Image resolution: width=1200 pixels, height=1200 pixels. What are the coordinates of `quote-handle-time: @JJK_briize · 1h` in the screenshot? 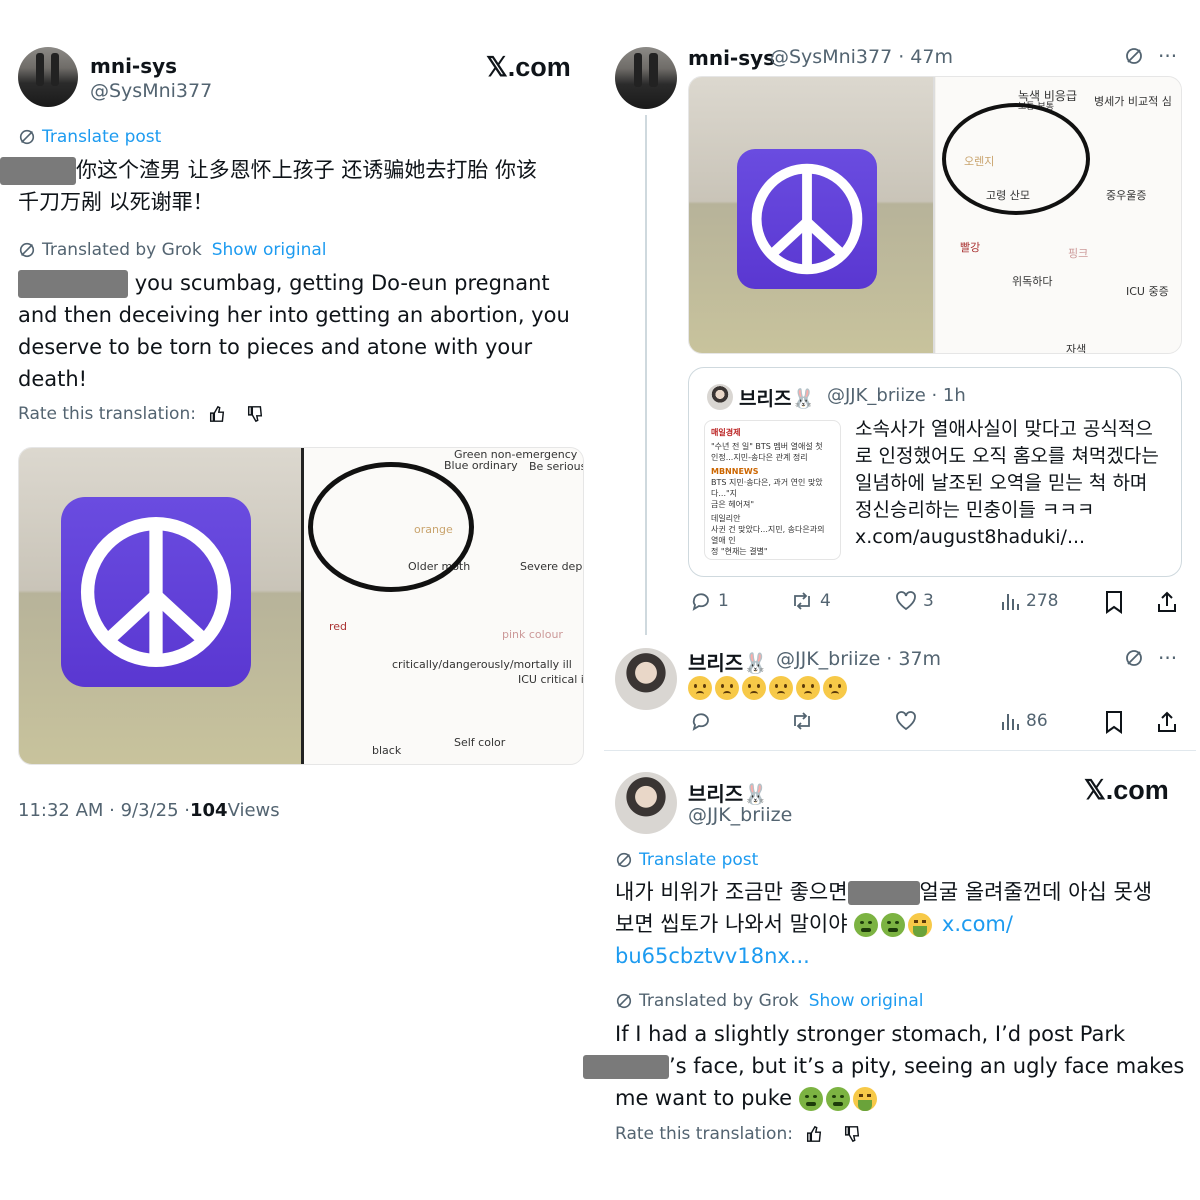 It's located at (896, 395).